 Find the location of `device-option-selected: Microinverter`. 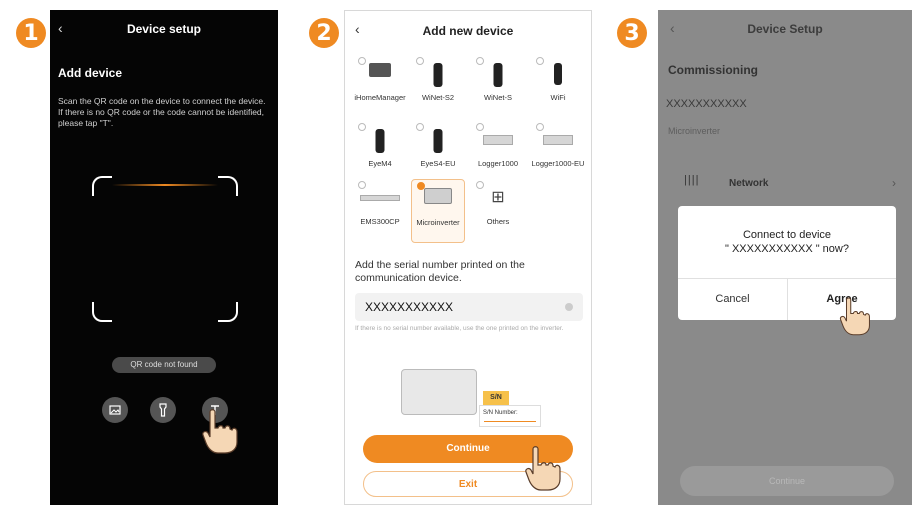

device-option-selected: Microinverter is located at coordinates (438, 211).